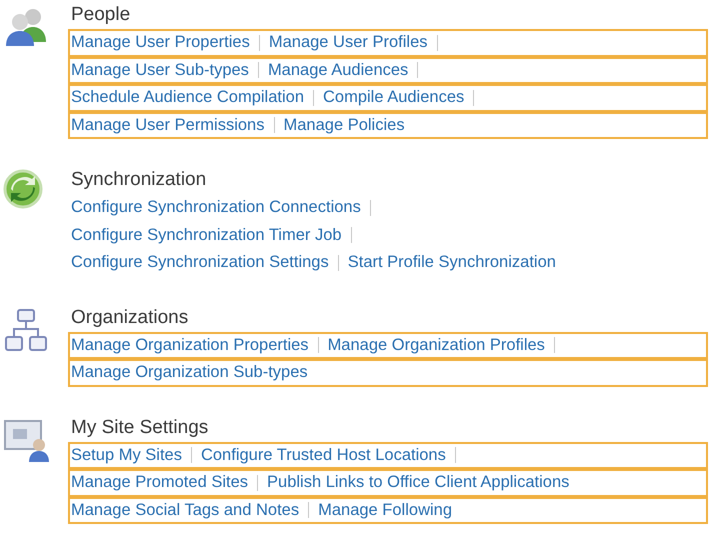  Describe the element at coordinates (200, 263) in the screenshot. I see `settings-link: Configure Synchronization Settings` at that location.